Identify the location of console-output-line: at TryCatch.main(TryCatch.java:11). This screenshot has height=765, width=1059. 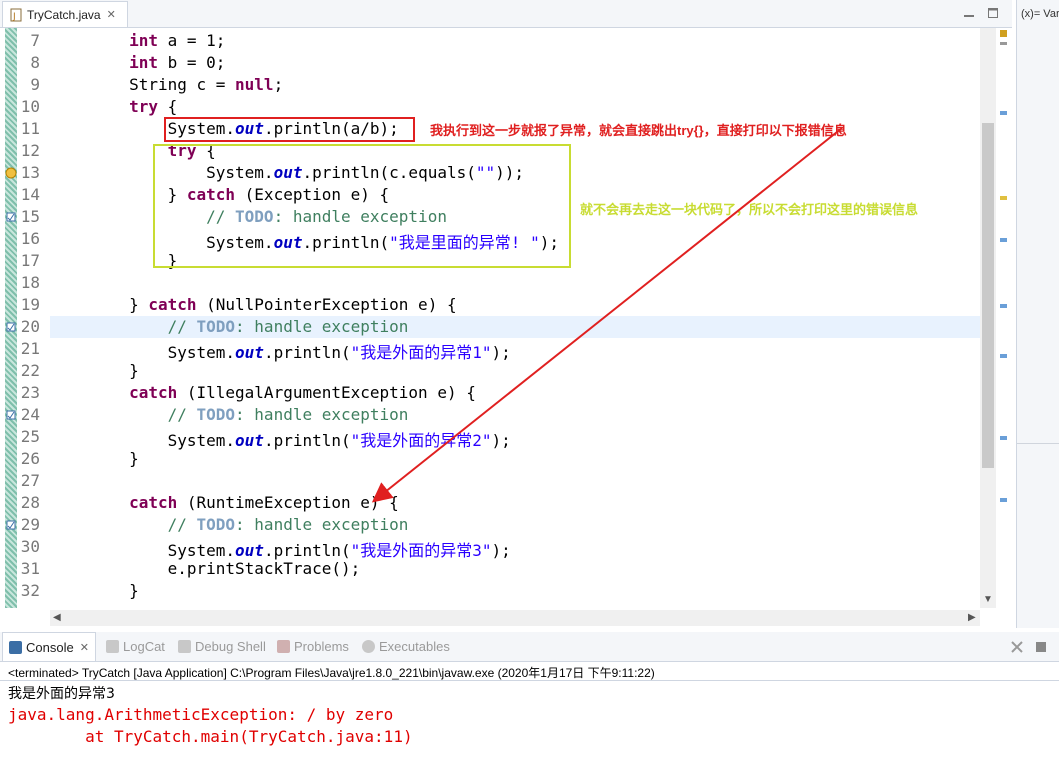
(210, 736).